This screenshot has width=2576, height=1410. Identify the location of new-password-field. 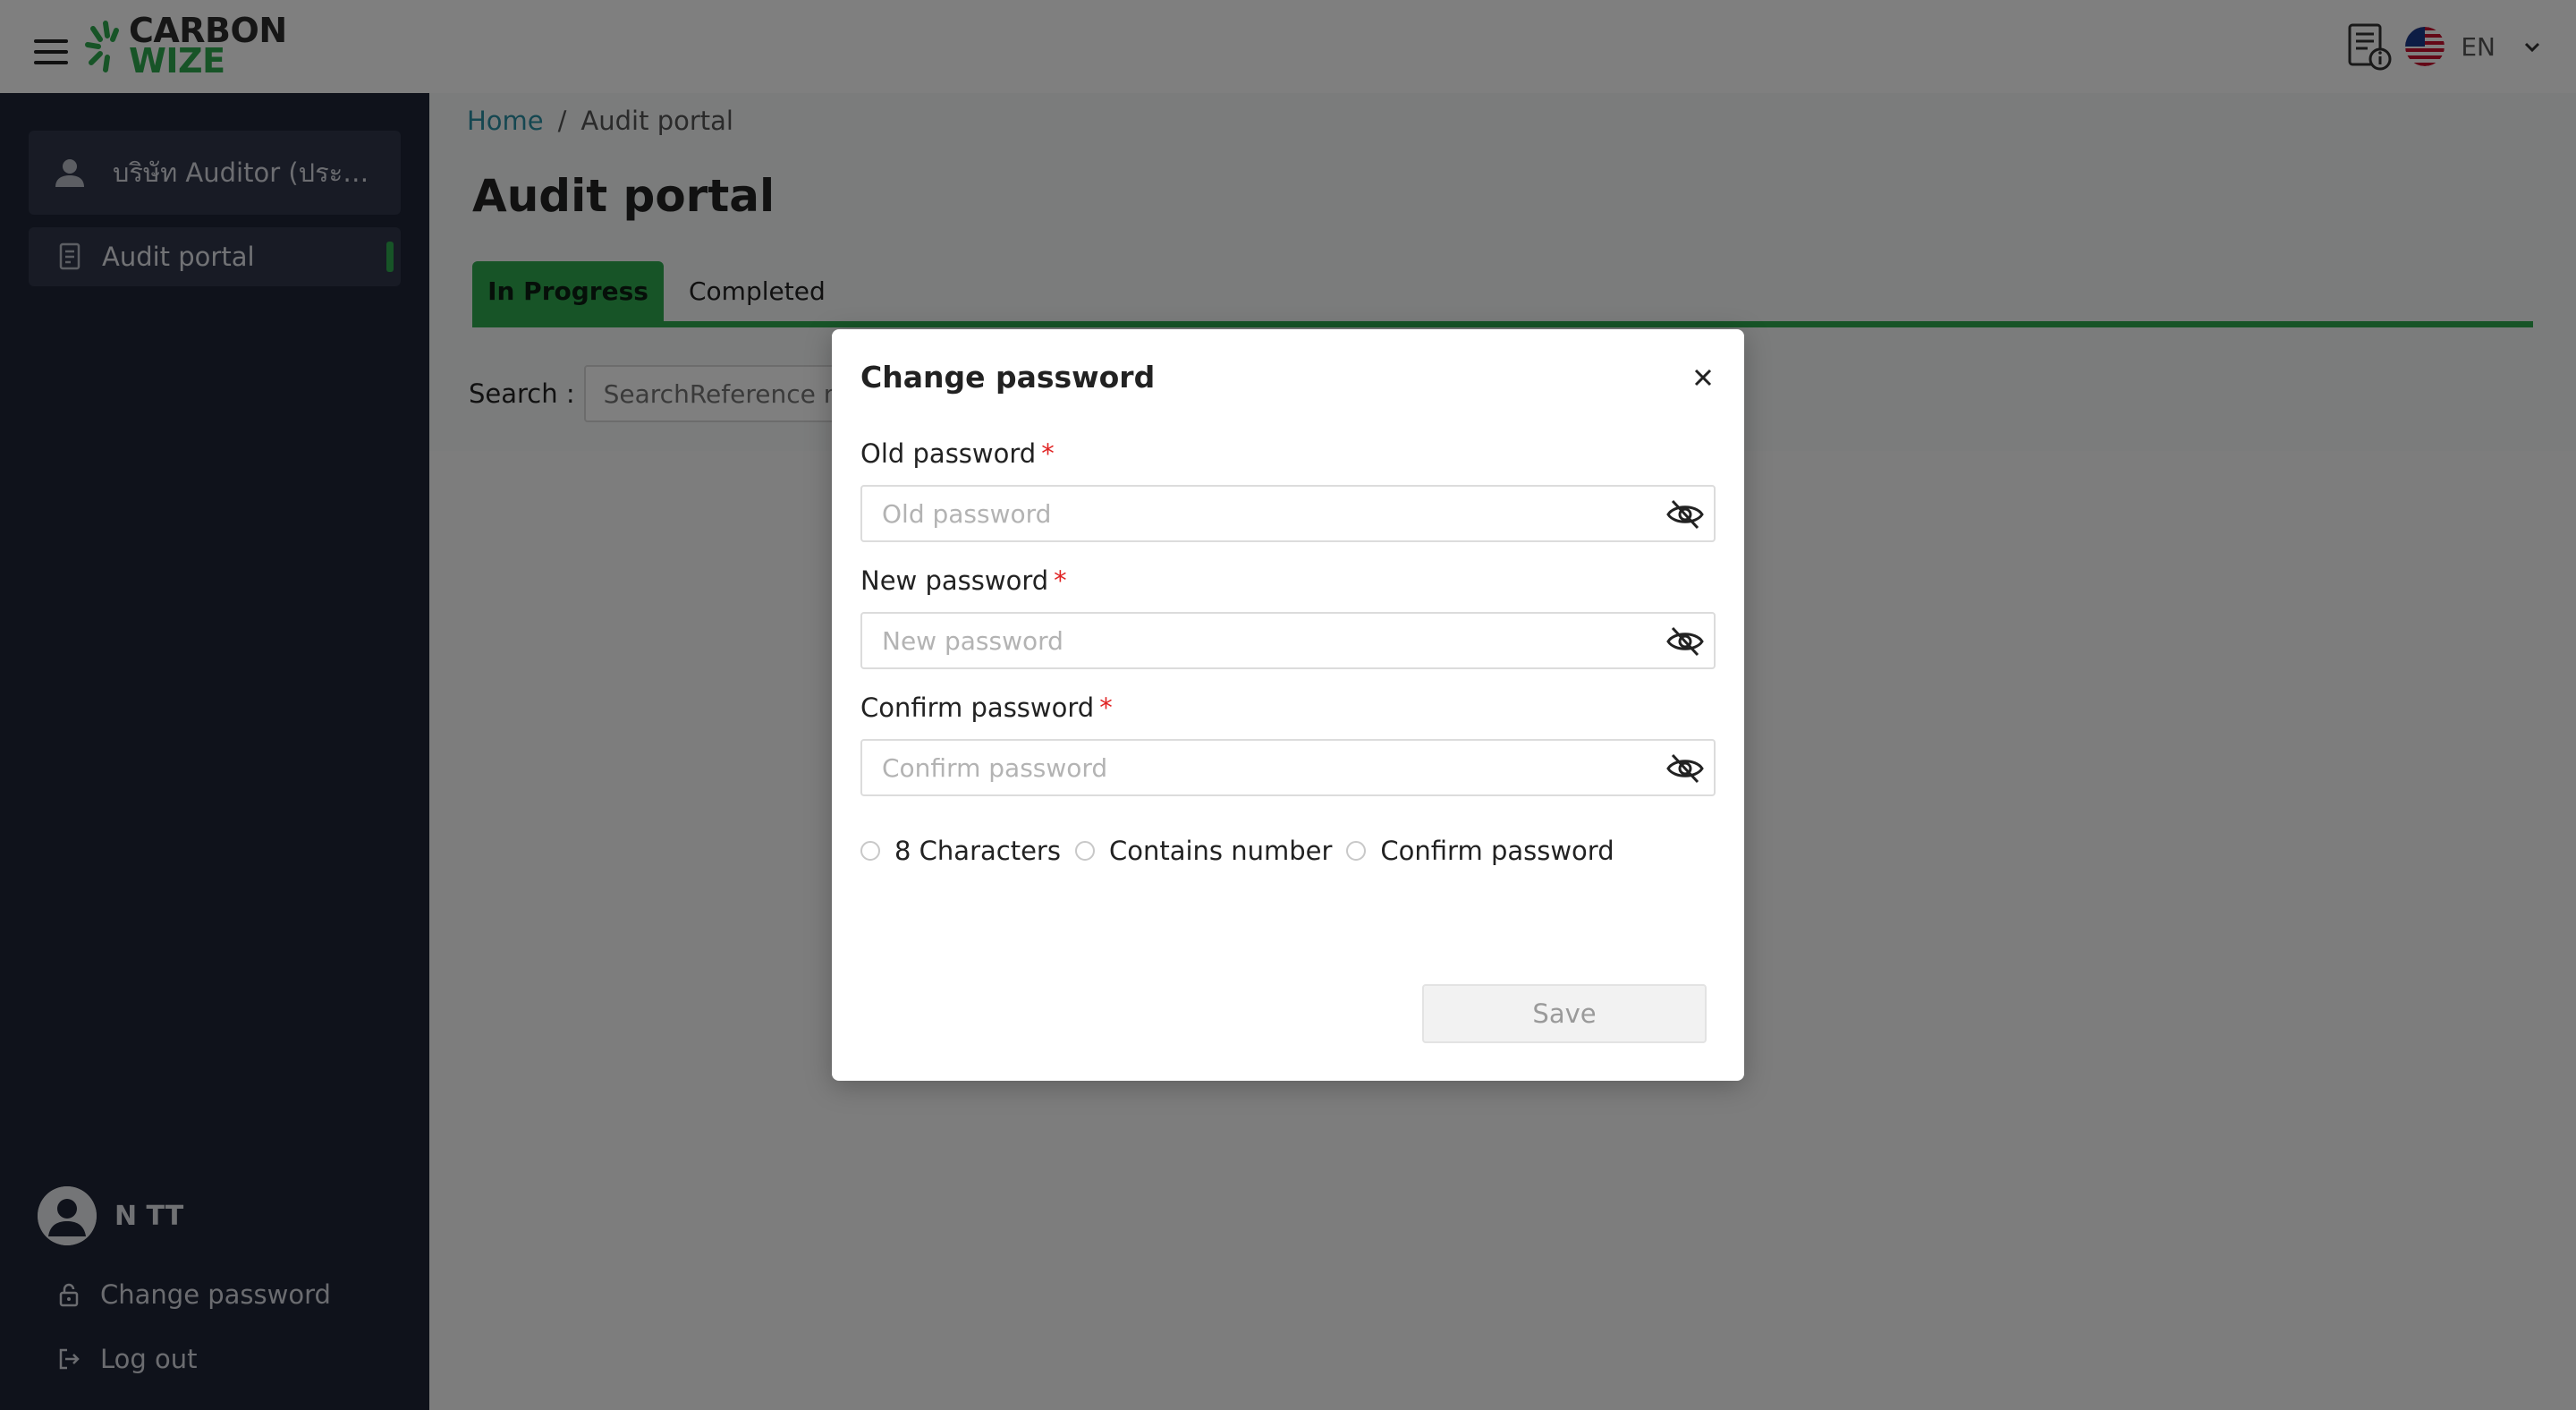
(1288, 640).